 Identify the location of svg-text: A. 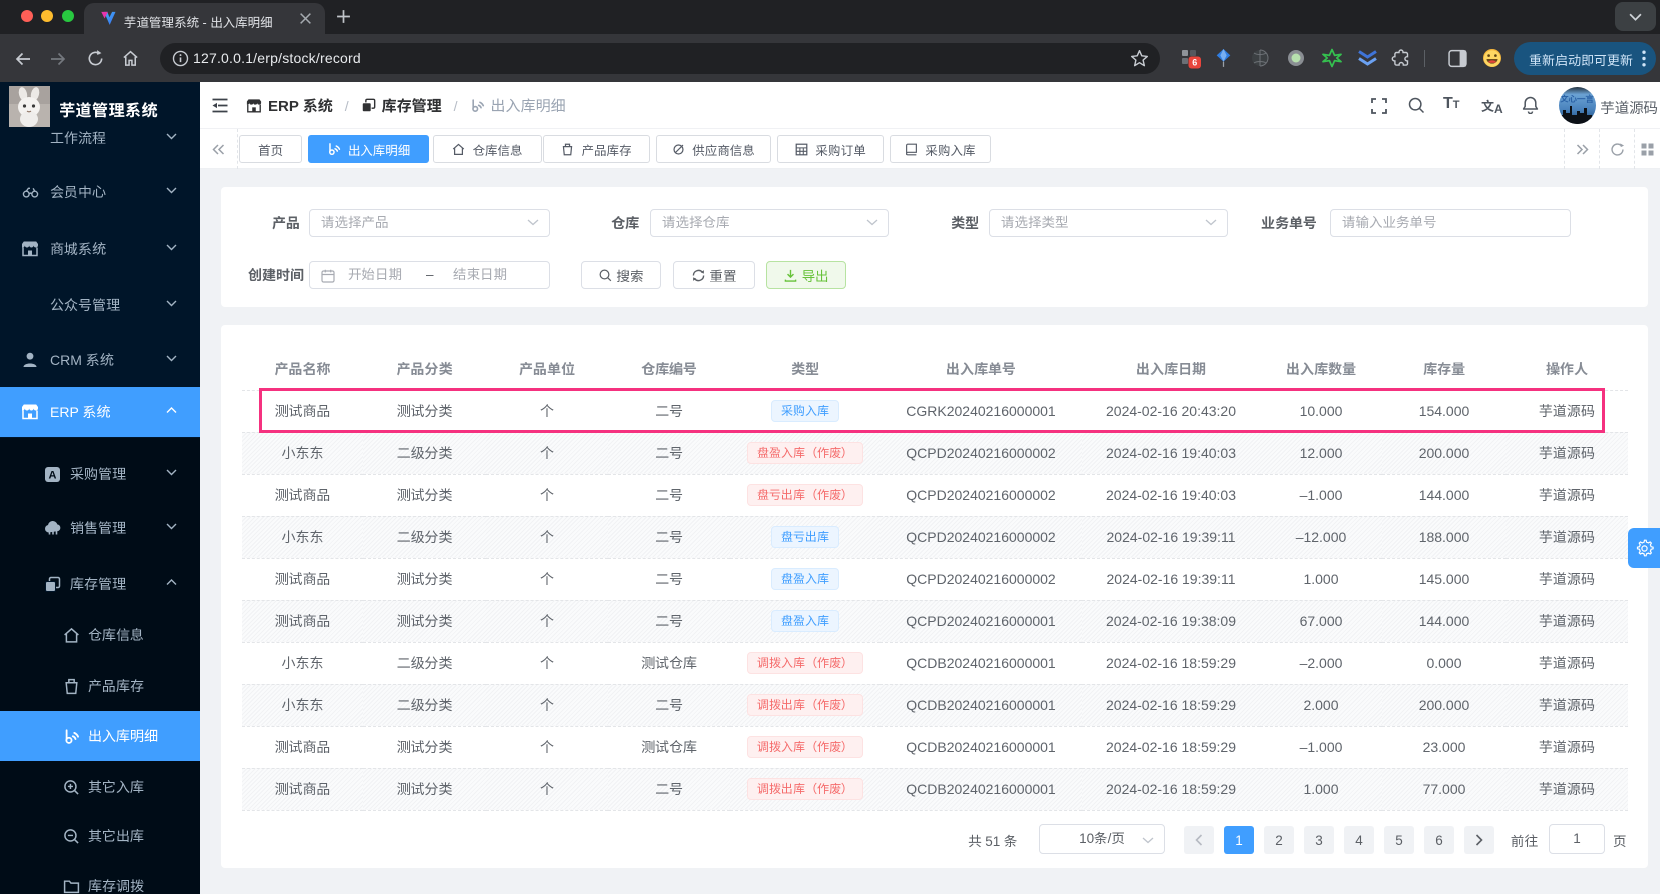
(53, 475).